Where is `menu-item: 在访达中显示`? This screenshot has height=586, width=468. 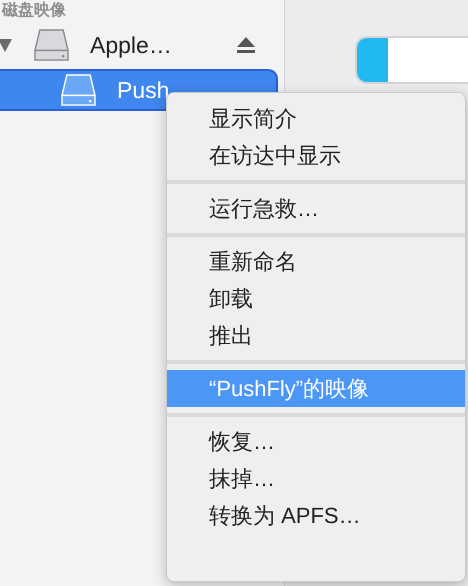
menu-item: 在访达中显示 is located at coordinates (316, 155).